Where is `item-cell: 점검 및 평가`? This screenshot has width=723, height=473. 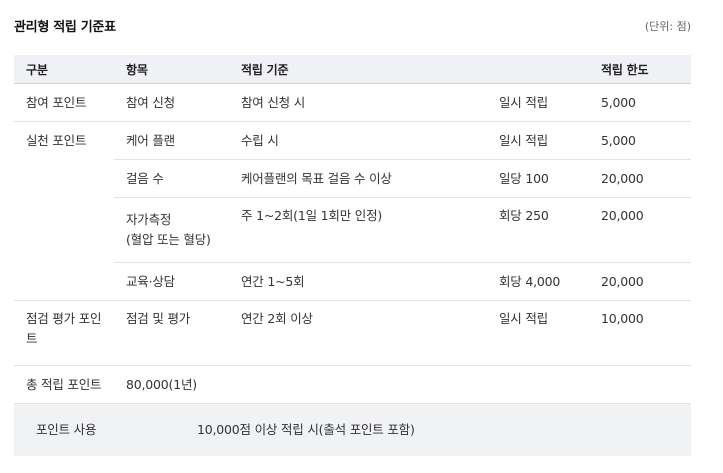 item-cell: 점검 및 평가 is located at coordinates (171, 333).